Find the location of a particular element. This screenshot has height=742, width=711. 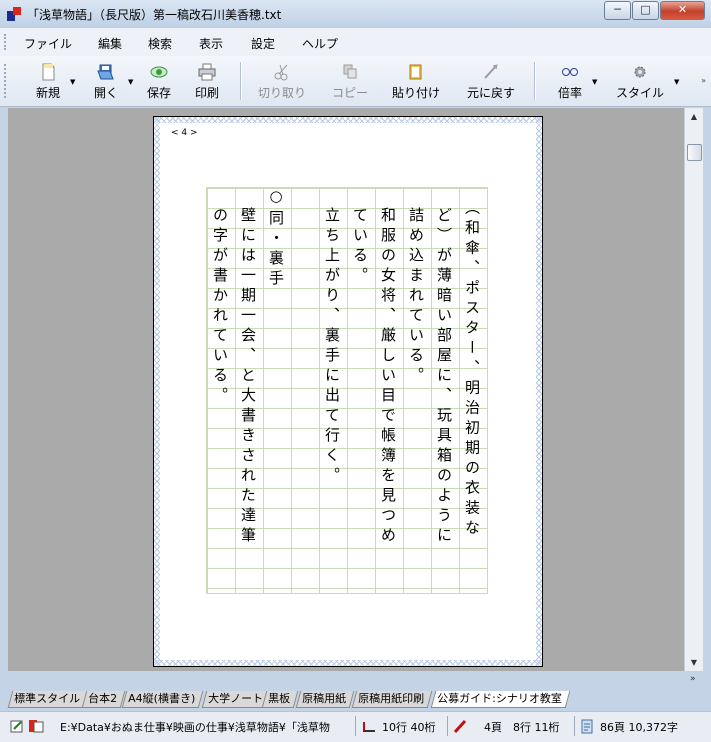

tab-manuscript-print: 原稿用紙印刷 is located at coordinates (392, 699).